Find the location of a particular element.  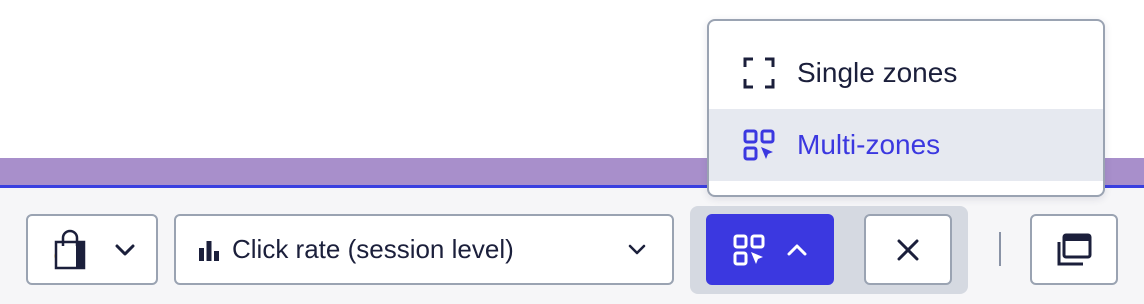

window-stack-icon is located at coordinates (1074, 250).